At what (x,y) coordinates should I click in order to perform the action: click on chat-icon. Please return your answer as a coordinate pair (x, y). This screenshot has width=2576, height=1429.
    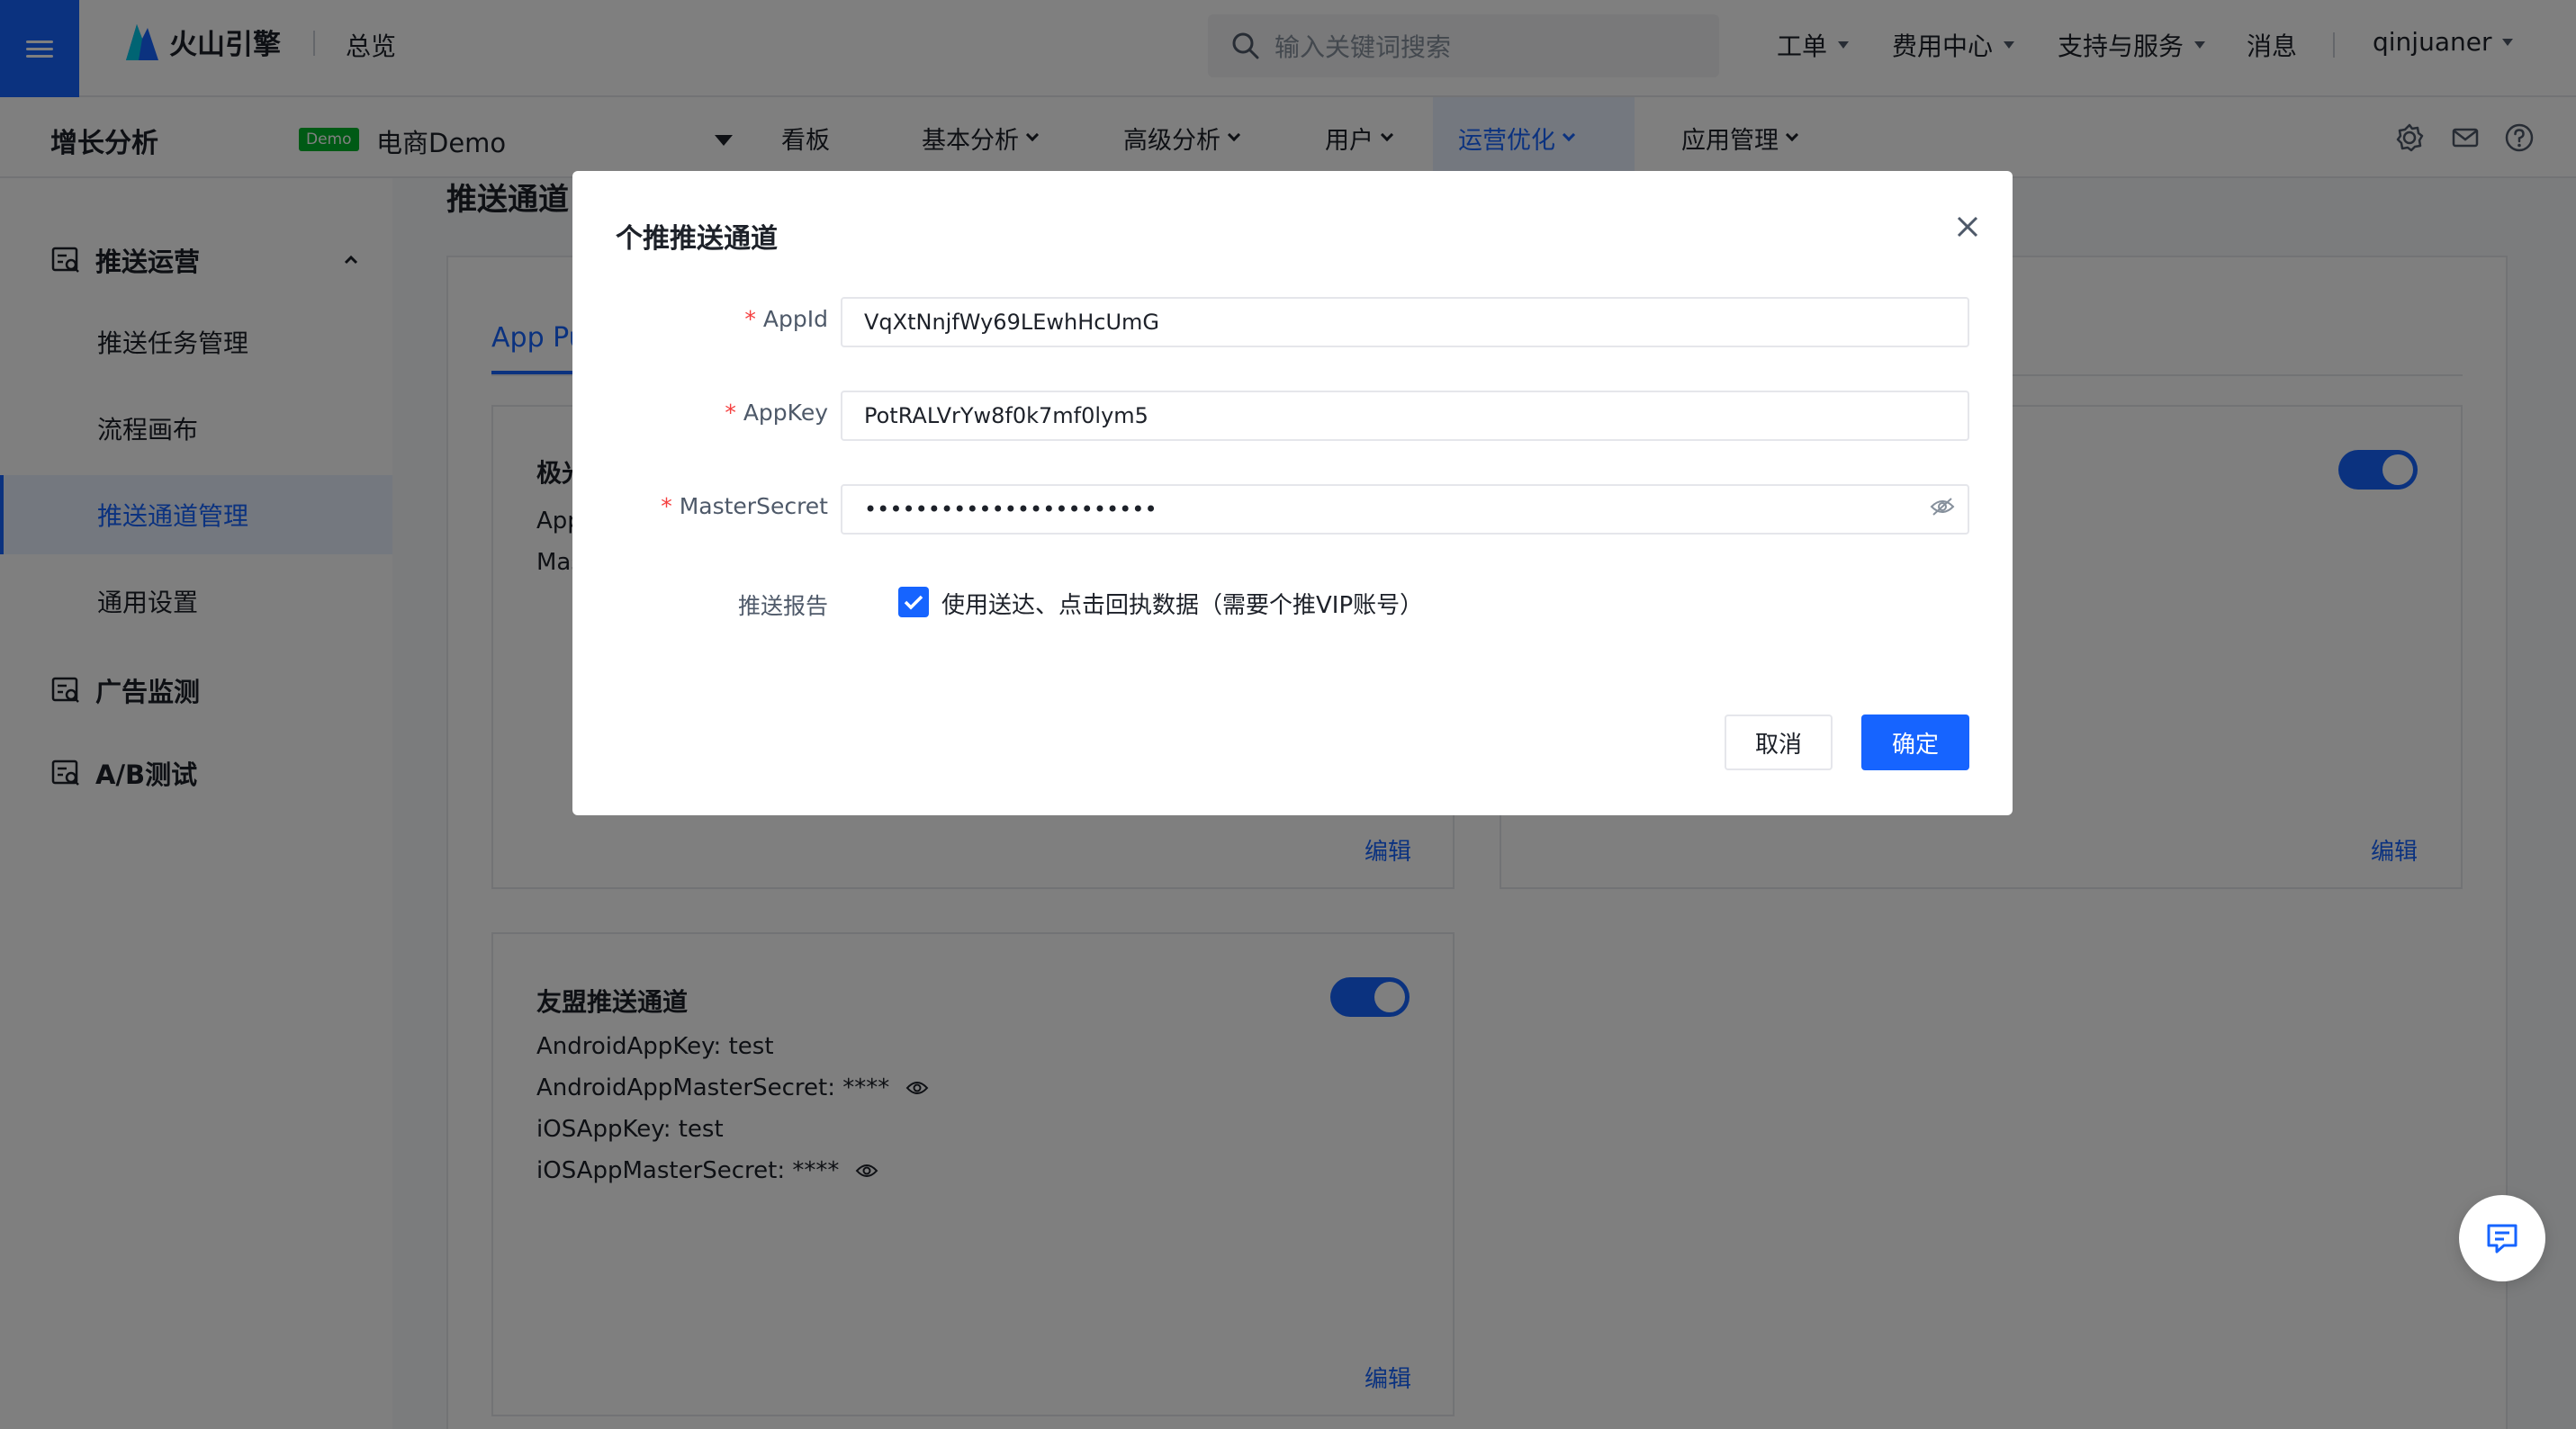
    Looking at the image, I should click on (2502, 1239).